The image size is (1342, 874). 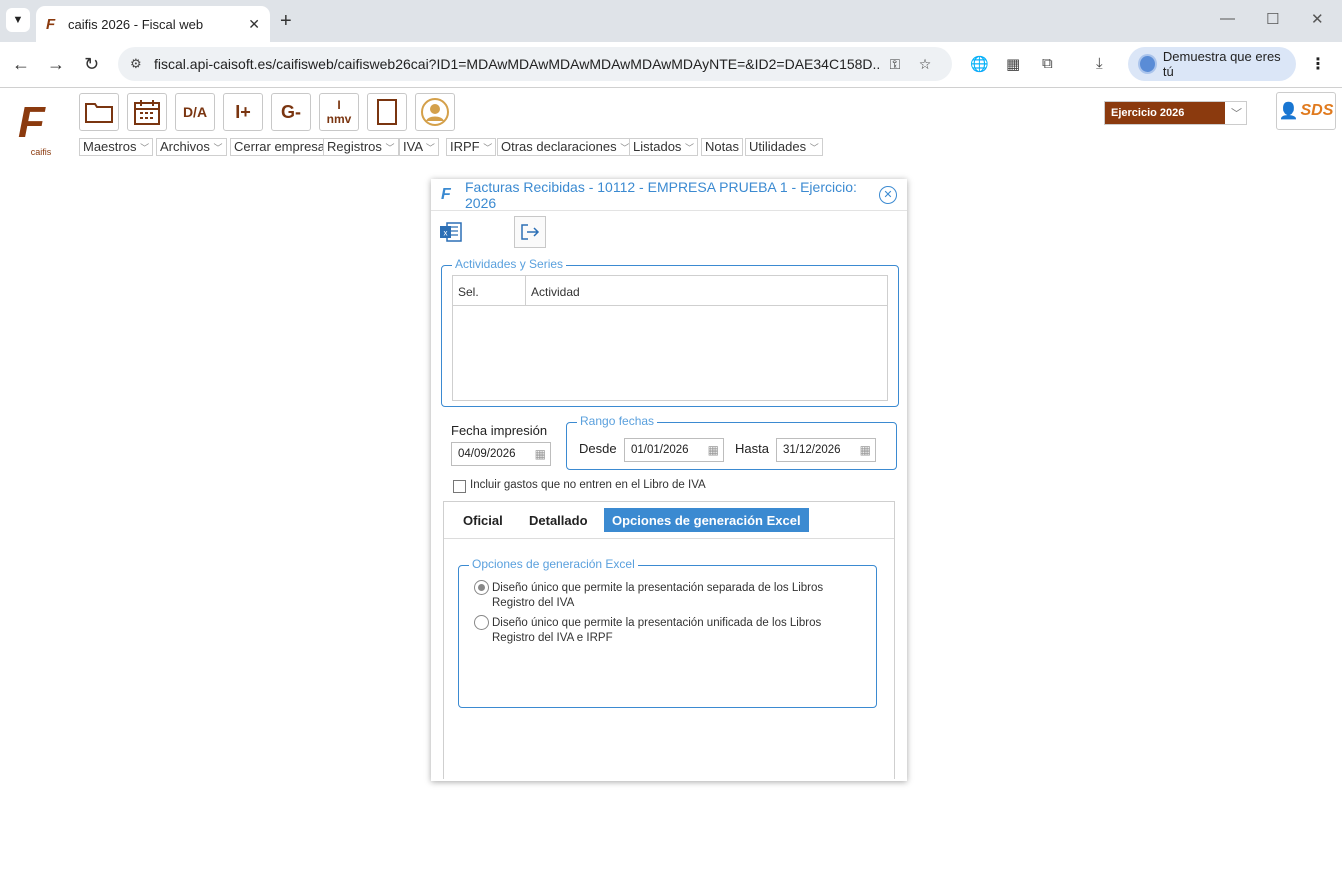 I want to click on hasta-input: 31/12/2026 ▦, so click(x=826, y=450).